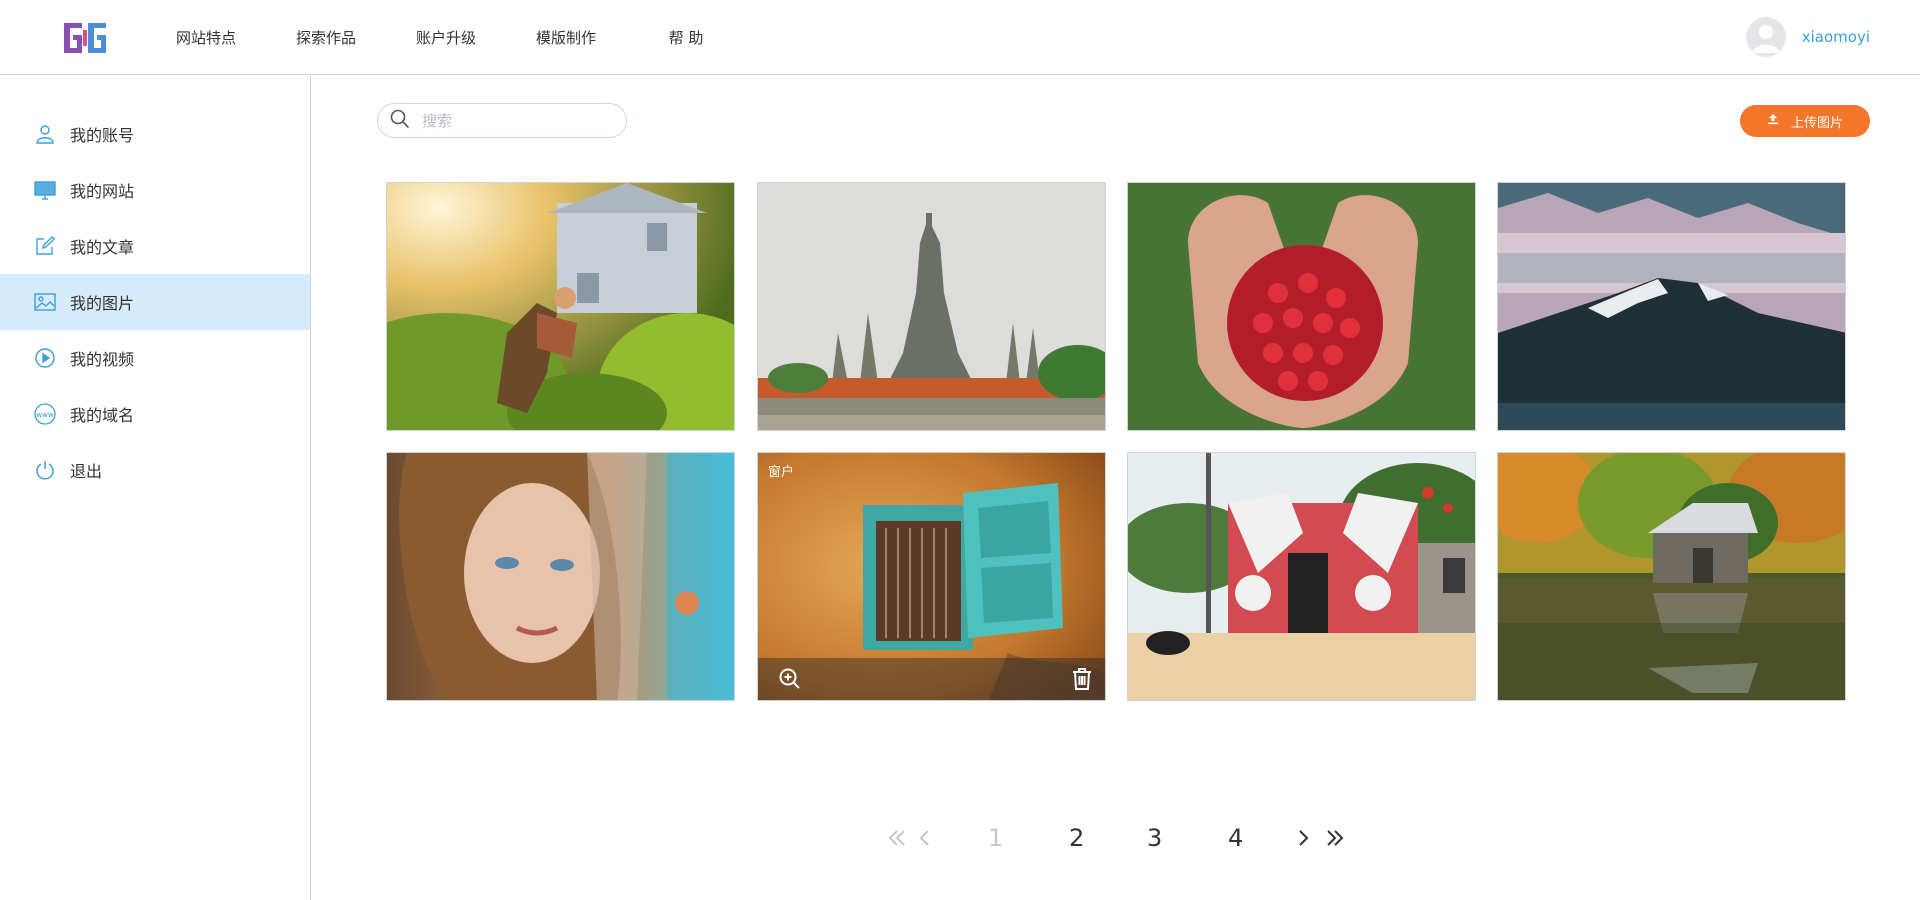  What do you see at coordinates (45, 358) in the screenshot?
I see `play-icon` at bounding box center [45, 358].